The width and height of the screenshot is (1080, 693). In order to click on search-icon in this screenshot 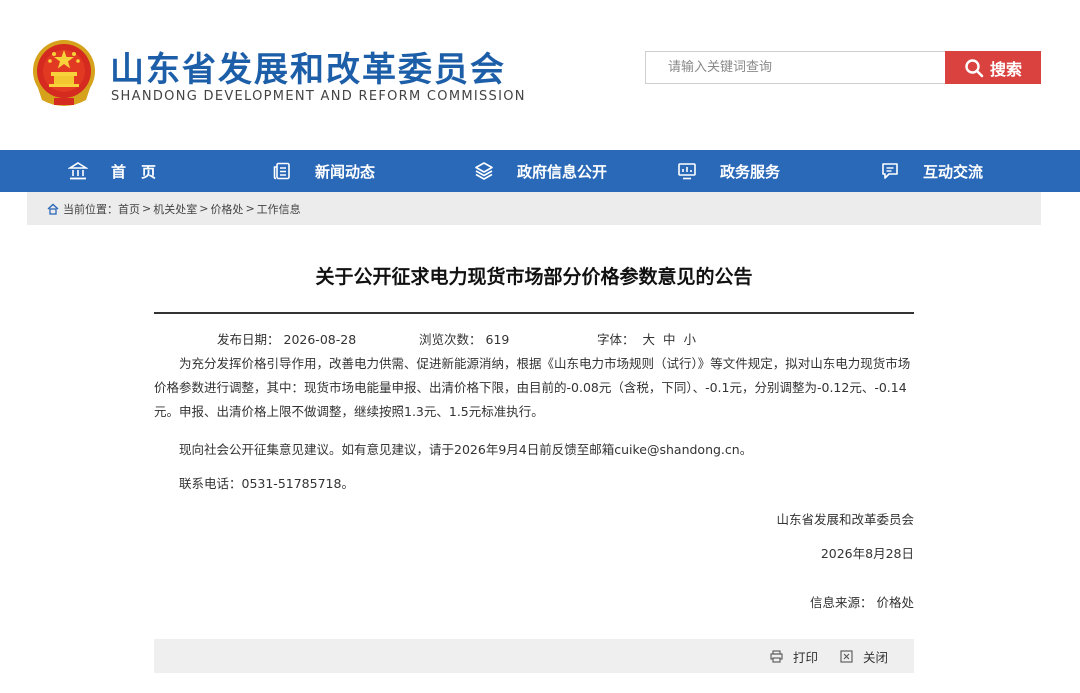, I will do `click(974, 67)`.